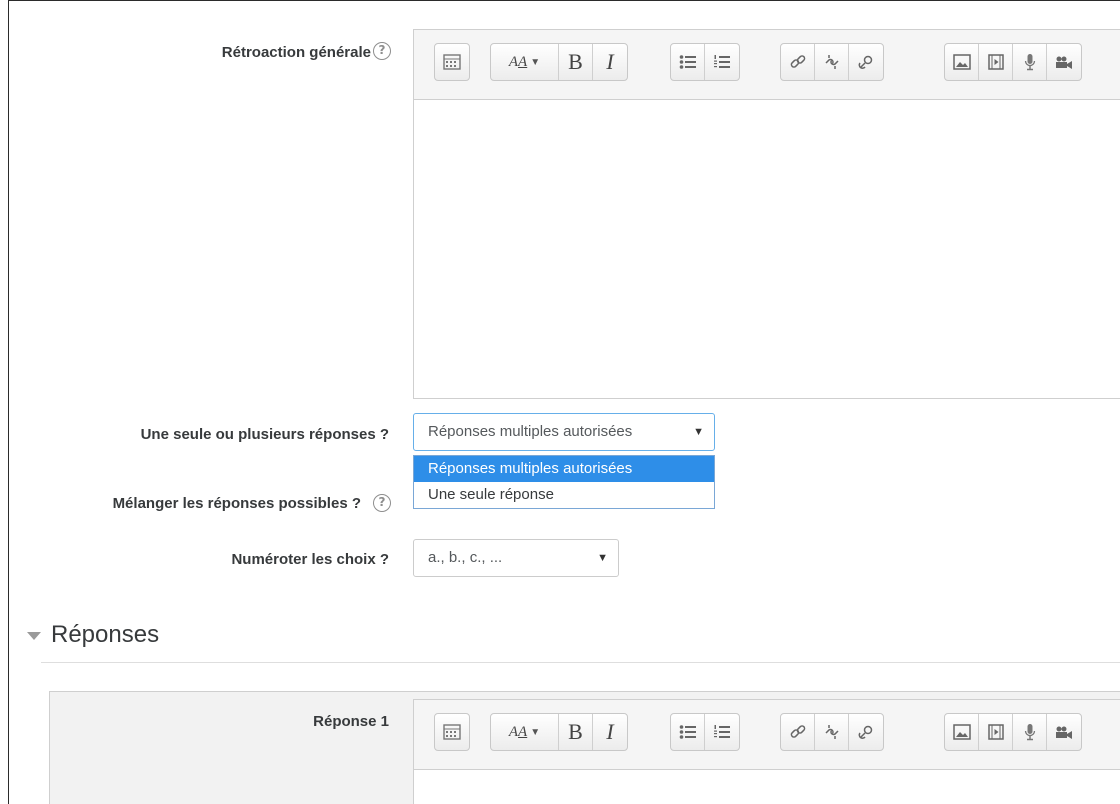 Image resolution: width=1120 pixels, height=804 pixels. I want to click on single-or-multiple-select: Réponses multiples autorisées ▼, so click(564, 432).